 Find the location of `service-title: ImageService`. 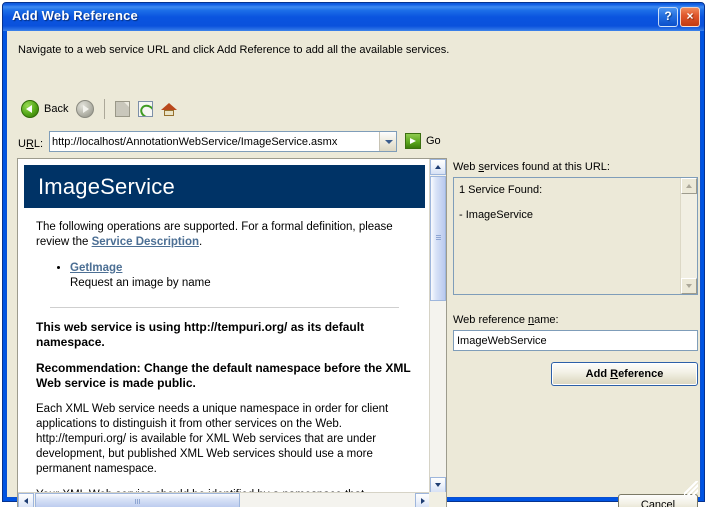

service-title: ImageService is located at coordinates (106, 186).